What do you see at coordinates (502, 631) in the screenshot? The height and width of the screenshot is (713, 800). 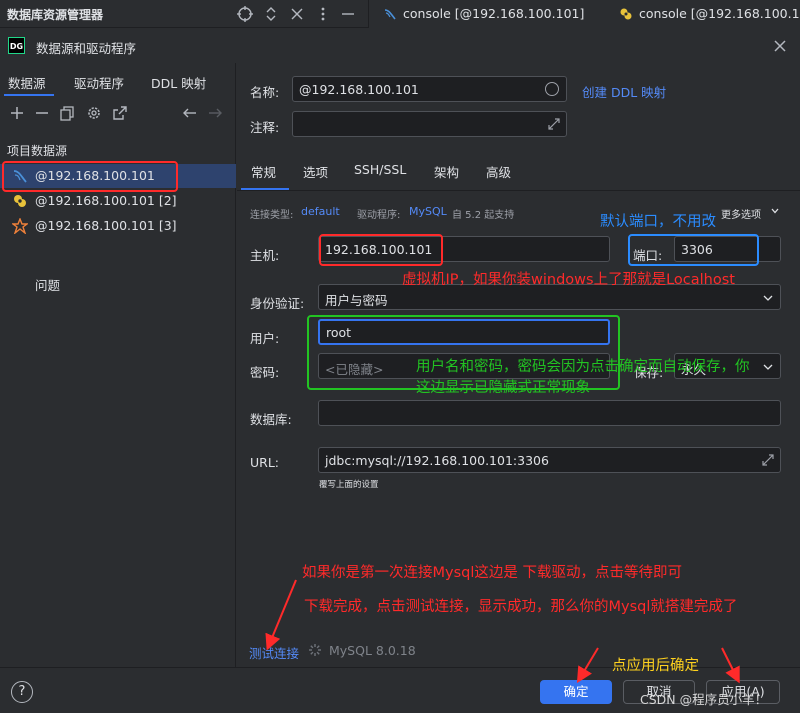 I see `annotation-arrows` at bounding box center [502, 631].